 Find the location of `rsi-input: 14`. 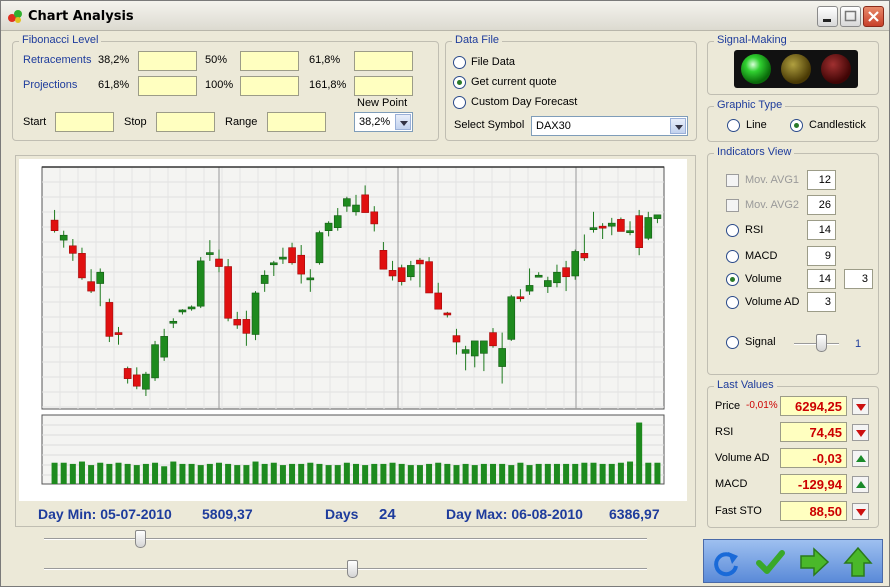

rsi-input: 14 is located at coordinates (821, 230).